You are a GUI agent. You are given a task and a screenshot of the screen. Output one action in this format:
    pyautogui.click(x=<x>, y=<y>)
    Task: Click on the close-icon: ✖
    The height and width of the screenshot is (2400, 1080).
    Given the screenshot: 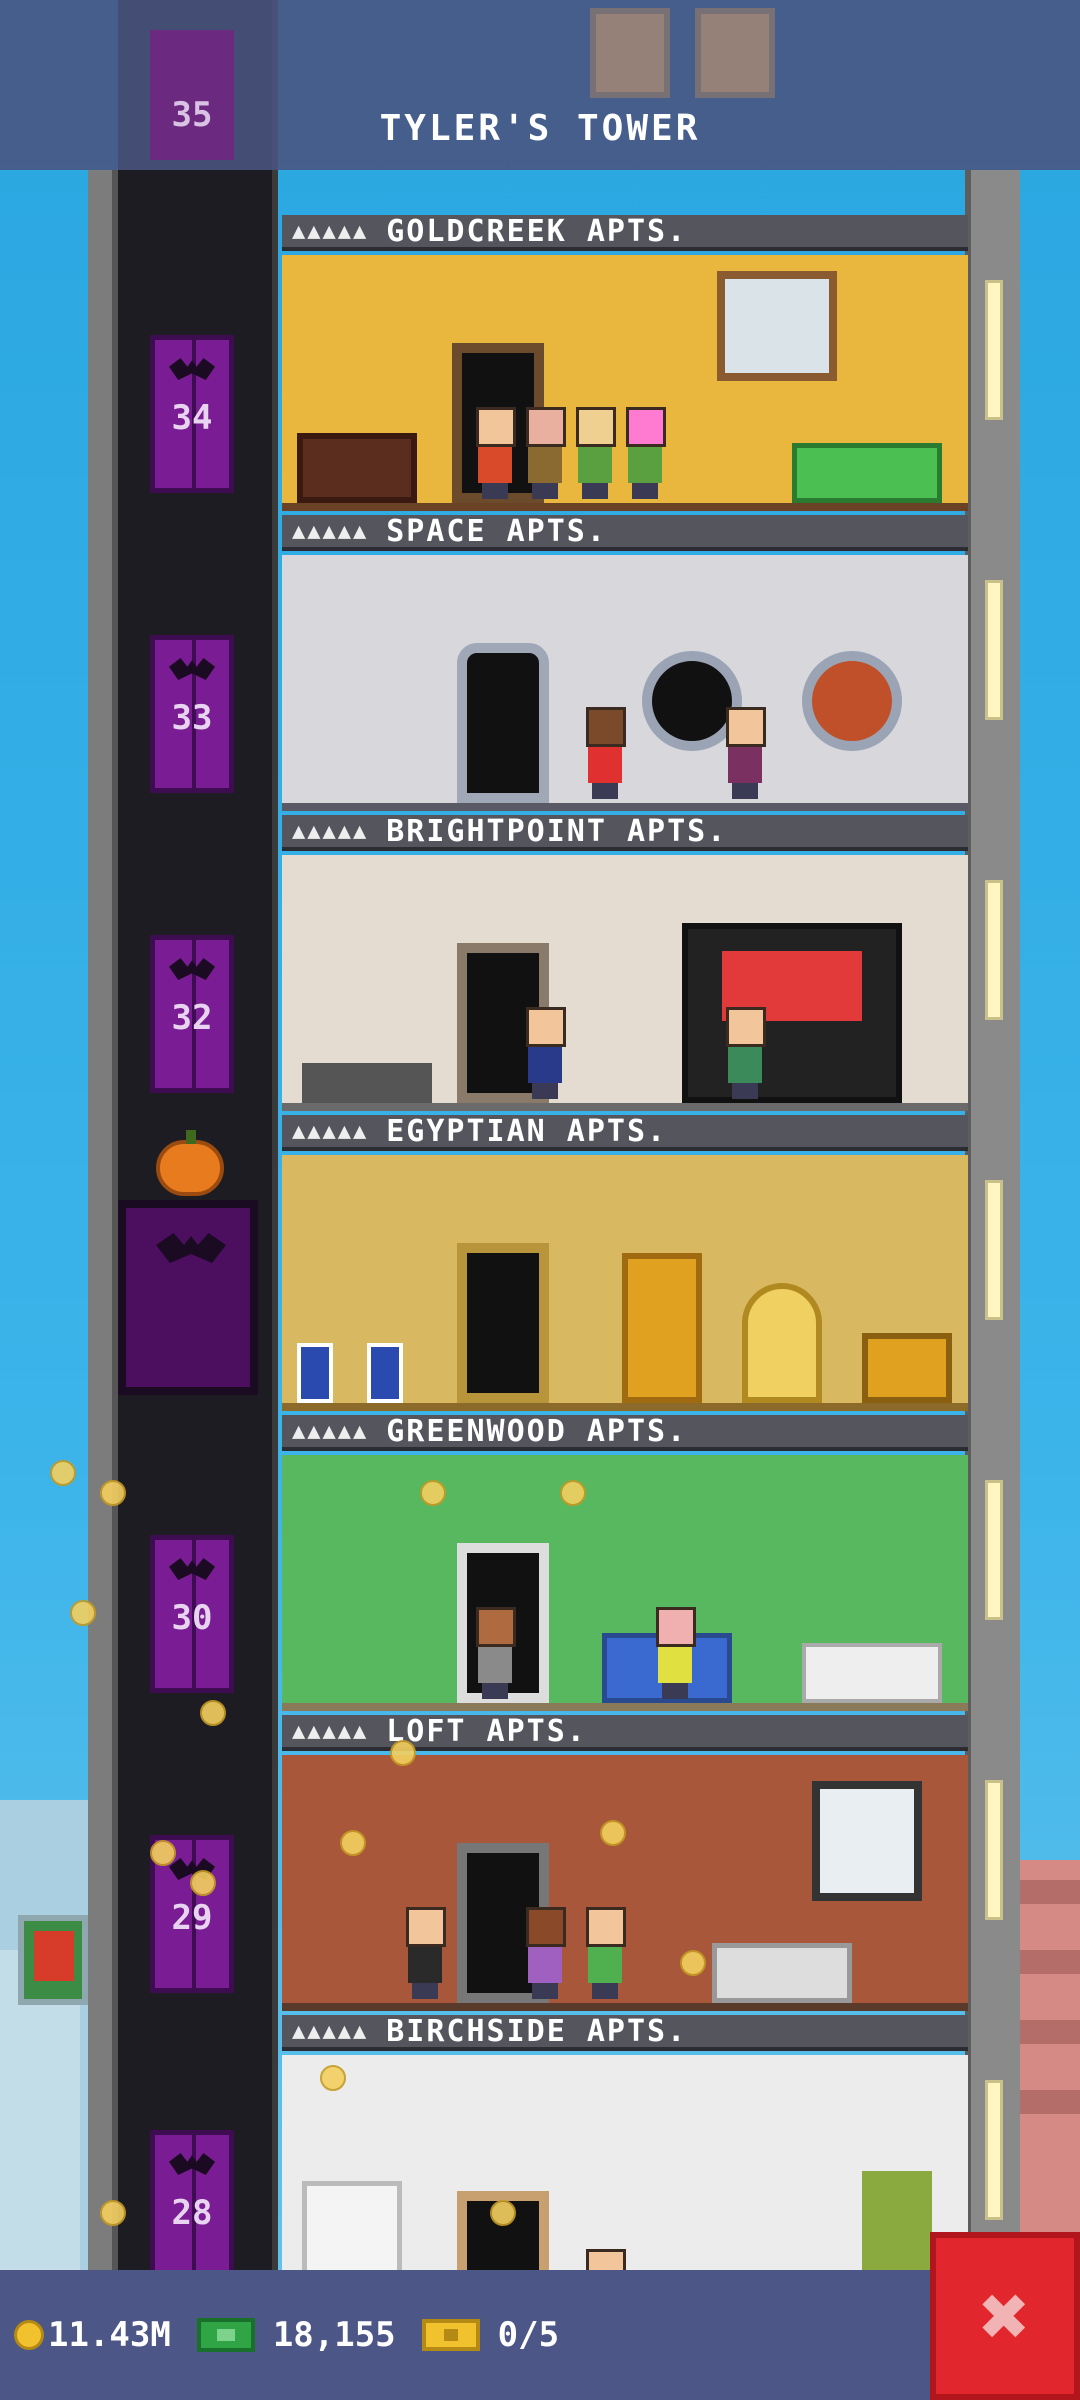 What is the action you would take?
    pyautogui.click(x=1005, y=2316)
    